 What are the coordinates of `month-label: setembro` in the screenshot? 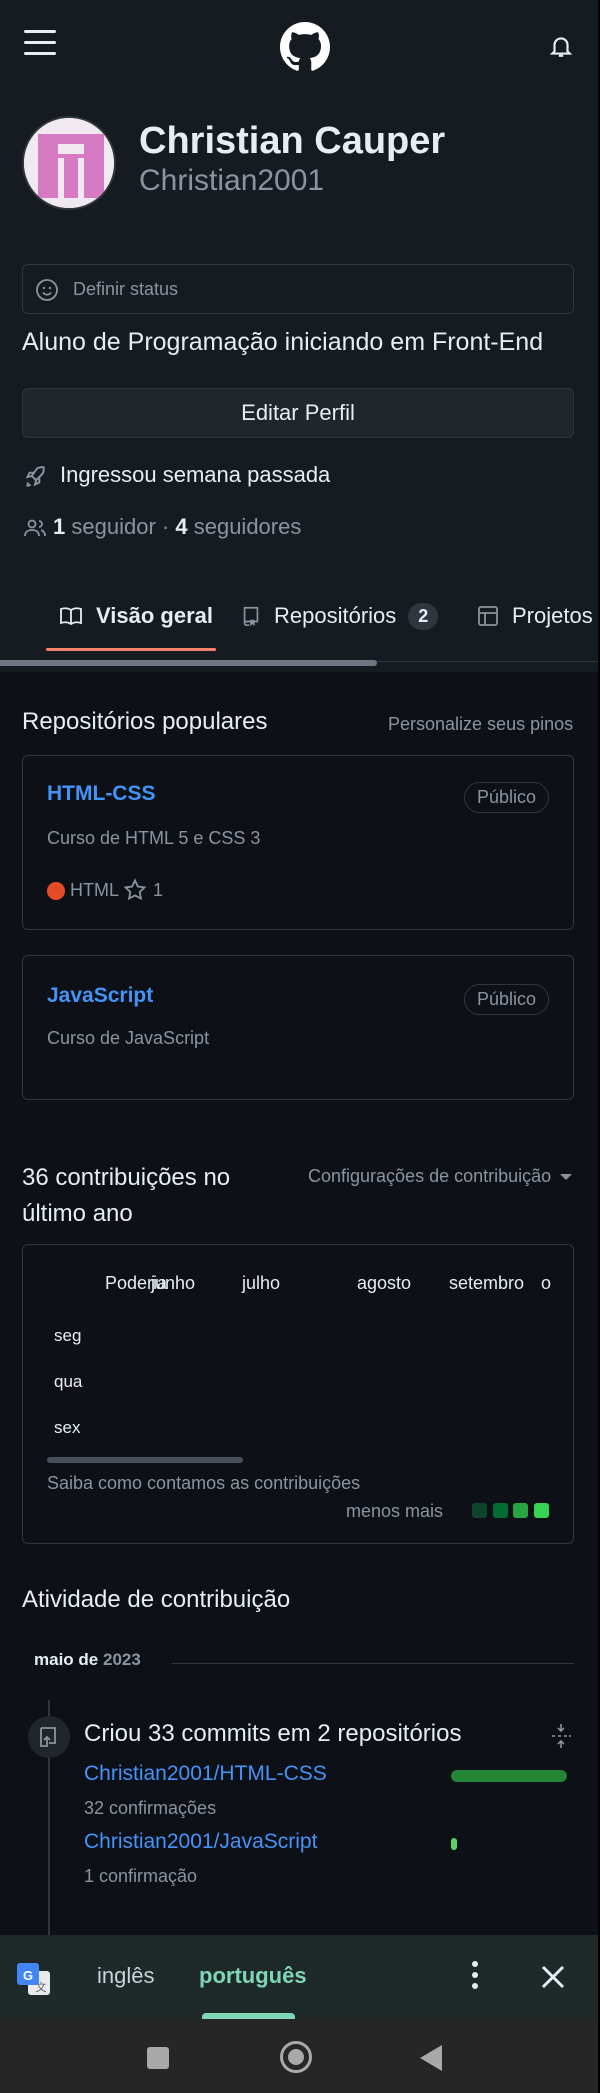 It's located at (487, 1283).